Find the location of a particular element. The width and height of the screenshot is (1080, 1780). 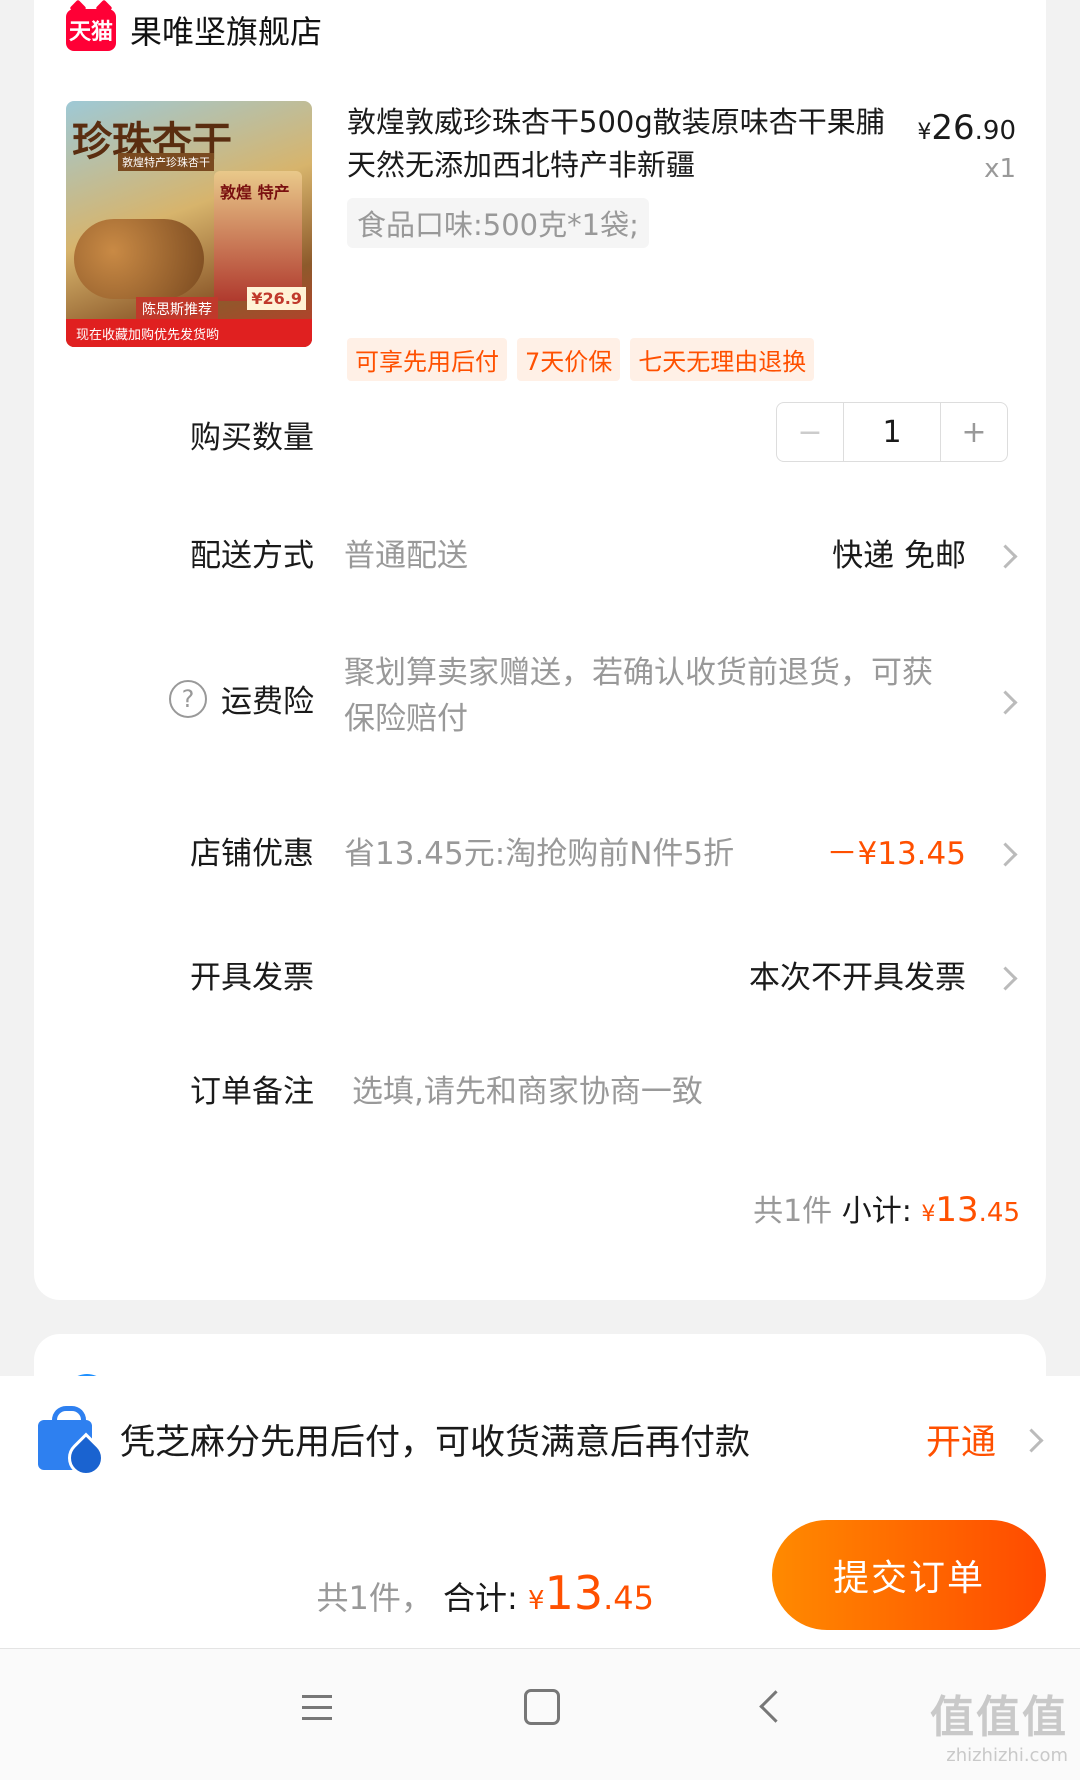

product-quantity: x1 is located at coordinates (1000, 169).